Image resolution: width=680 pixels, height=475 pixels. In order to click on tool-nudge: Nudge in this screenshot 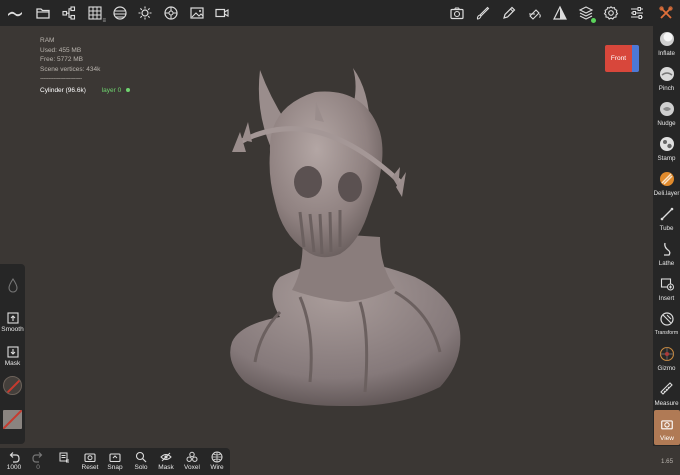, I will do `click(666, 115)`.